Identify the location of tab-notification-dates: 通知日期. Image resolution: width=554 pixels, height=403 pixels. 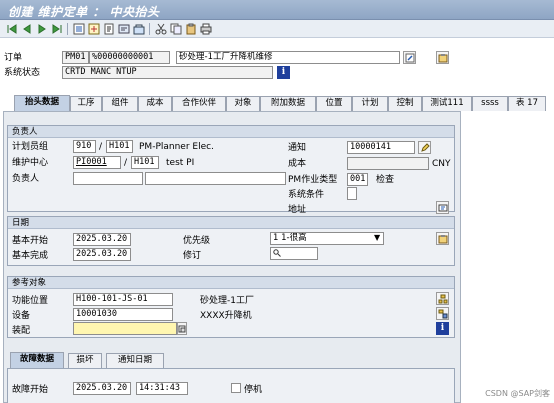
(135, 360).